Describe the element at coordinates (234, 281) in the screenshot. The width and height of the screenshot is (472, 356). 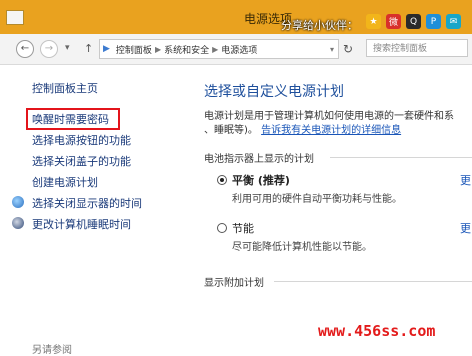
I see `show-additional-plans: 显示附加计划` at that location.